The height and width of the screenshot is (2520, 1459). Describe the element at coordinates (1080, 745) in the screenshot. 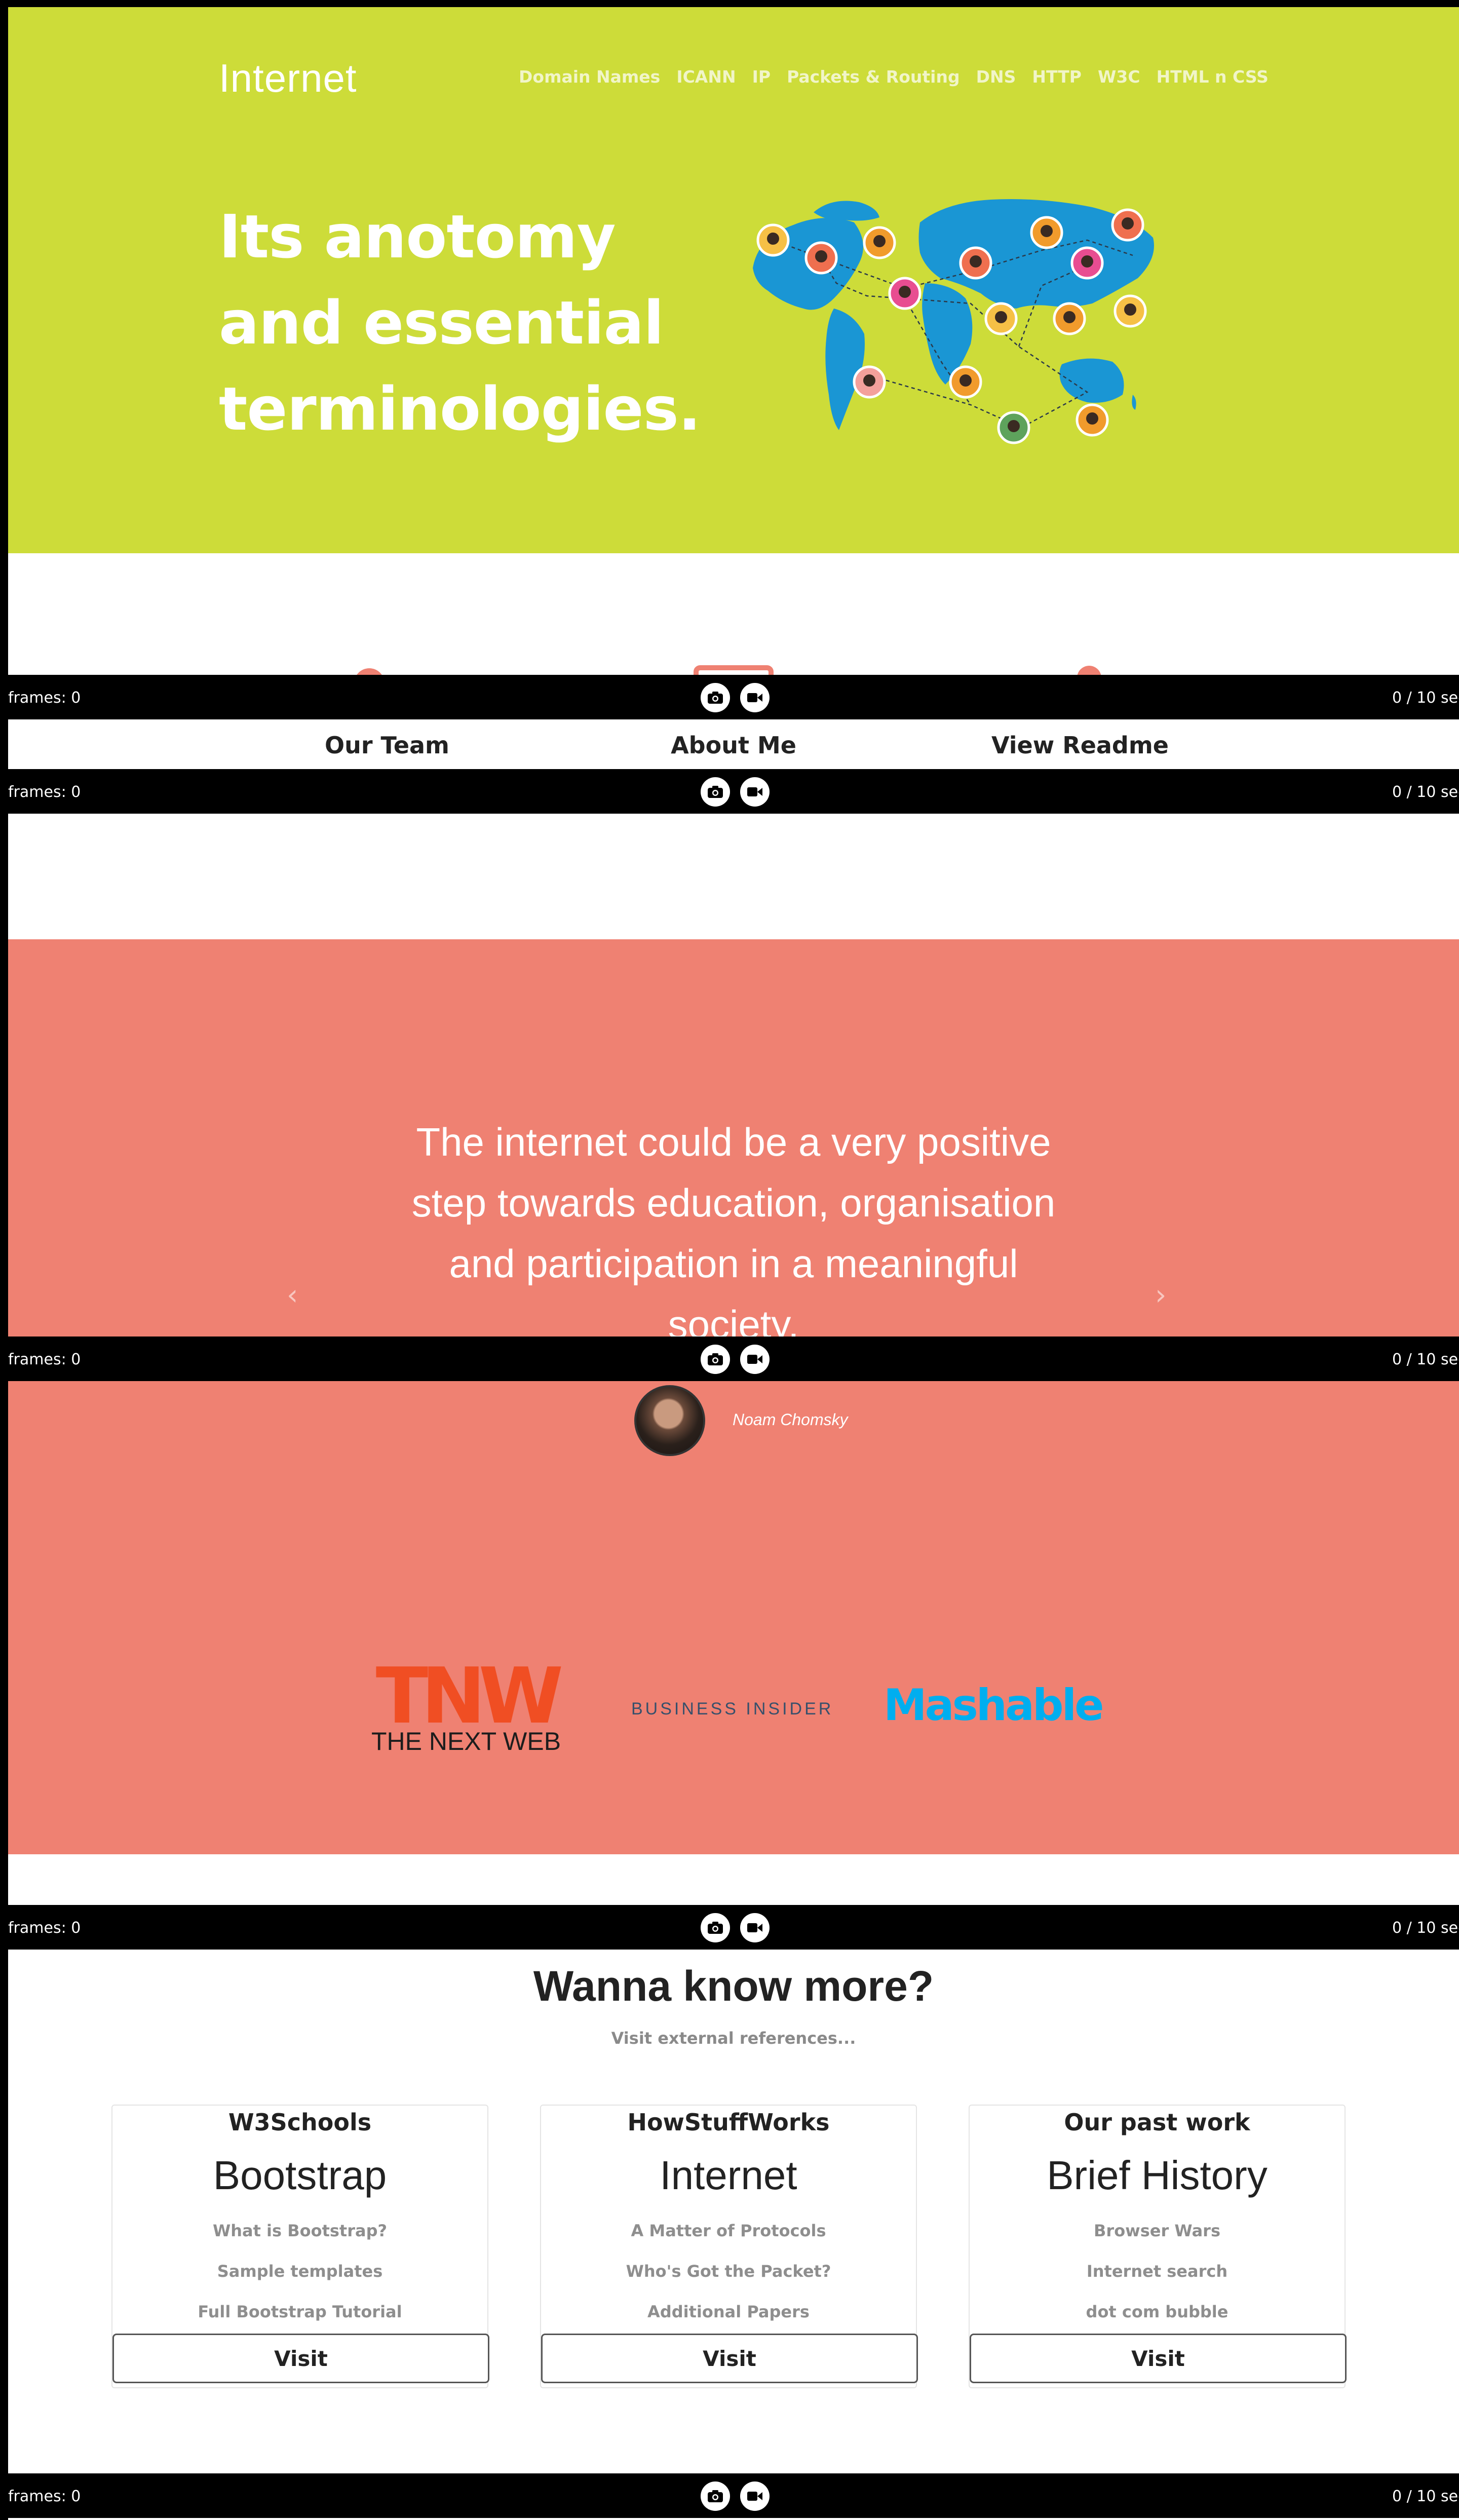

I see `feature-title-view-readme: View Readme` at that location.